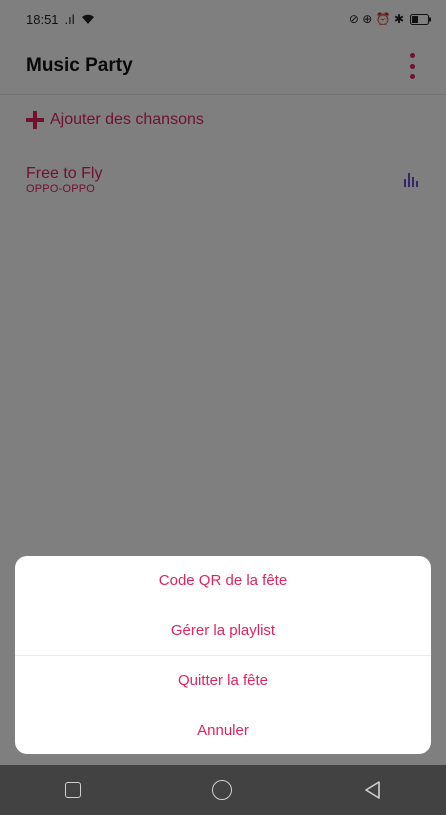 The height and width of the screenshot is (815, 446). Describe the element at coordinates (223, 581) in the screenshot. I see `party-qr-code-button: Code QR de la fête` at that location.